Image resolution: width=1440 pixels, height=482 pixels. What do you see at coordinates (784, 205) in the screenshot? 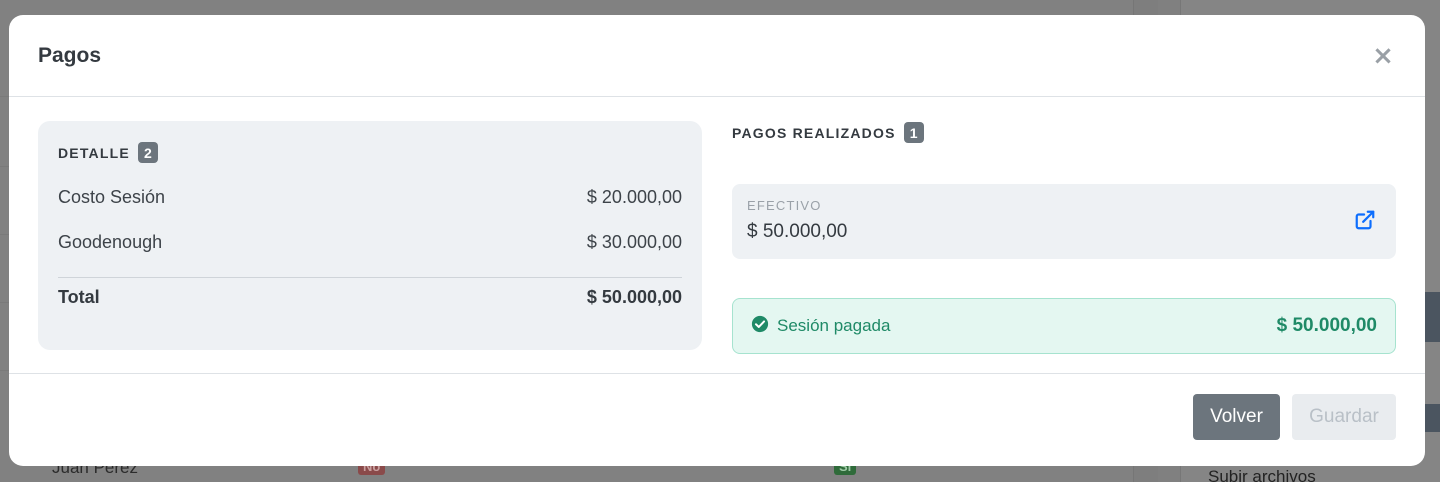
I see `payment-method: EFECTIVO` at bounding box center [784, 205].